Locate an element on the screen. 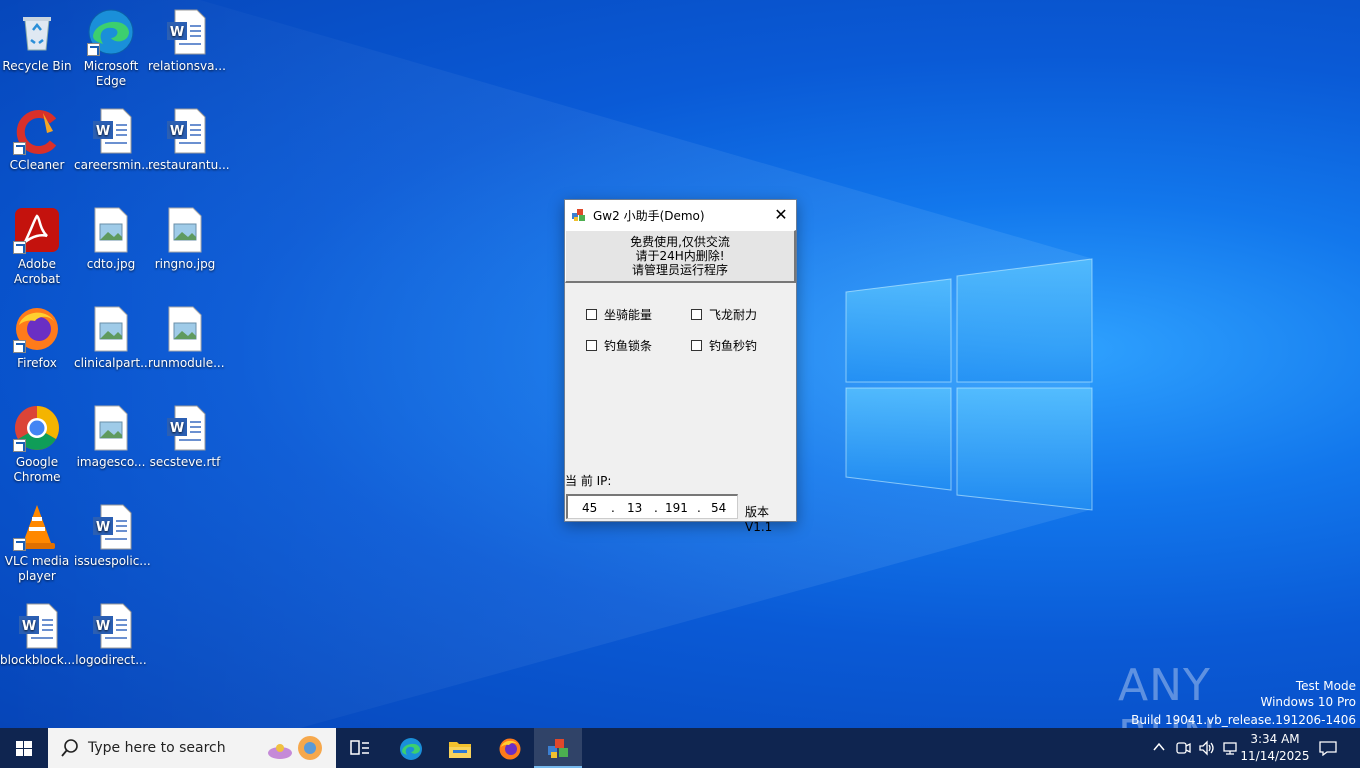  vlc-icon is located at coordinates (37, 527).